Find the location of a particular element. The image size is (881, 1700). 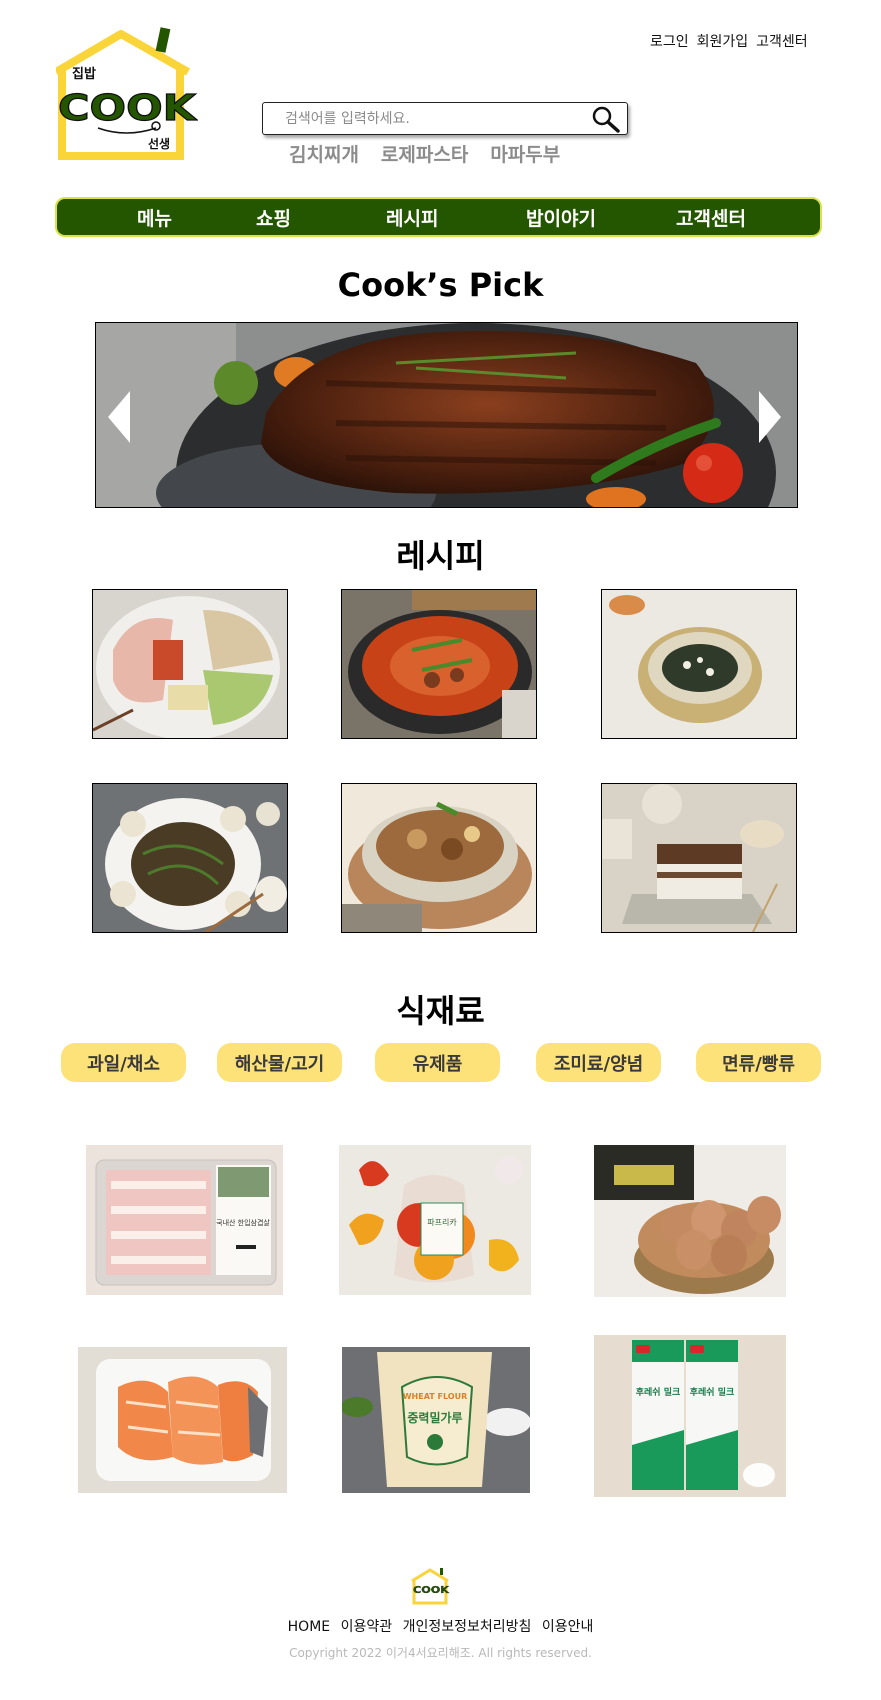

egg-basket-image is located at coordinates (690, 1221).